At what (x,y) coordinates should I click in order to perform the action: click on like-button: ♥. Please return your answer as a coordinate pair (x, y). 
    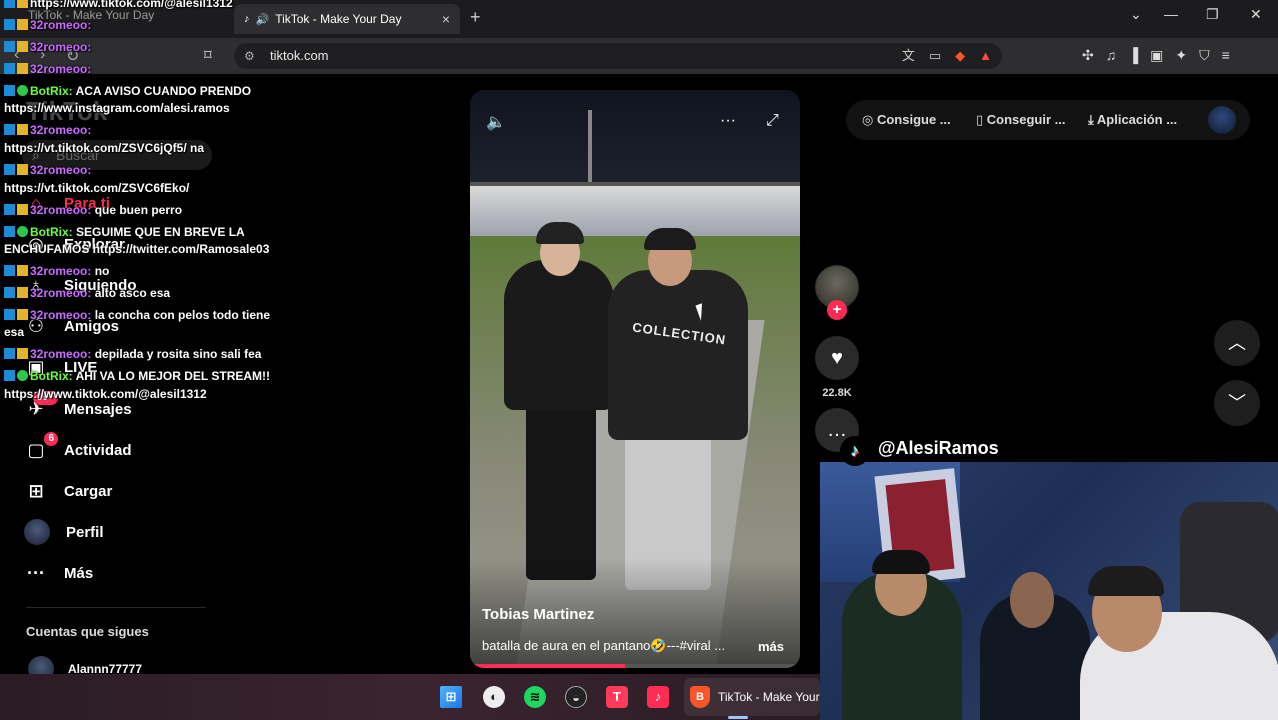
    Looking at the image, I should click on (837, 358).